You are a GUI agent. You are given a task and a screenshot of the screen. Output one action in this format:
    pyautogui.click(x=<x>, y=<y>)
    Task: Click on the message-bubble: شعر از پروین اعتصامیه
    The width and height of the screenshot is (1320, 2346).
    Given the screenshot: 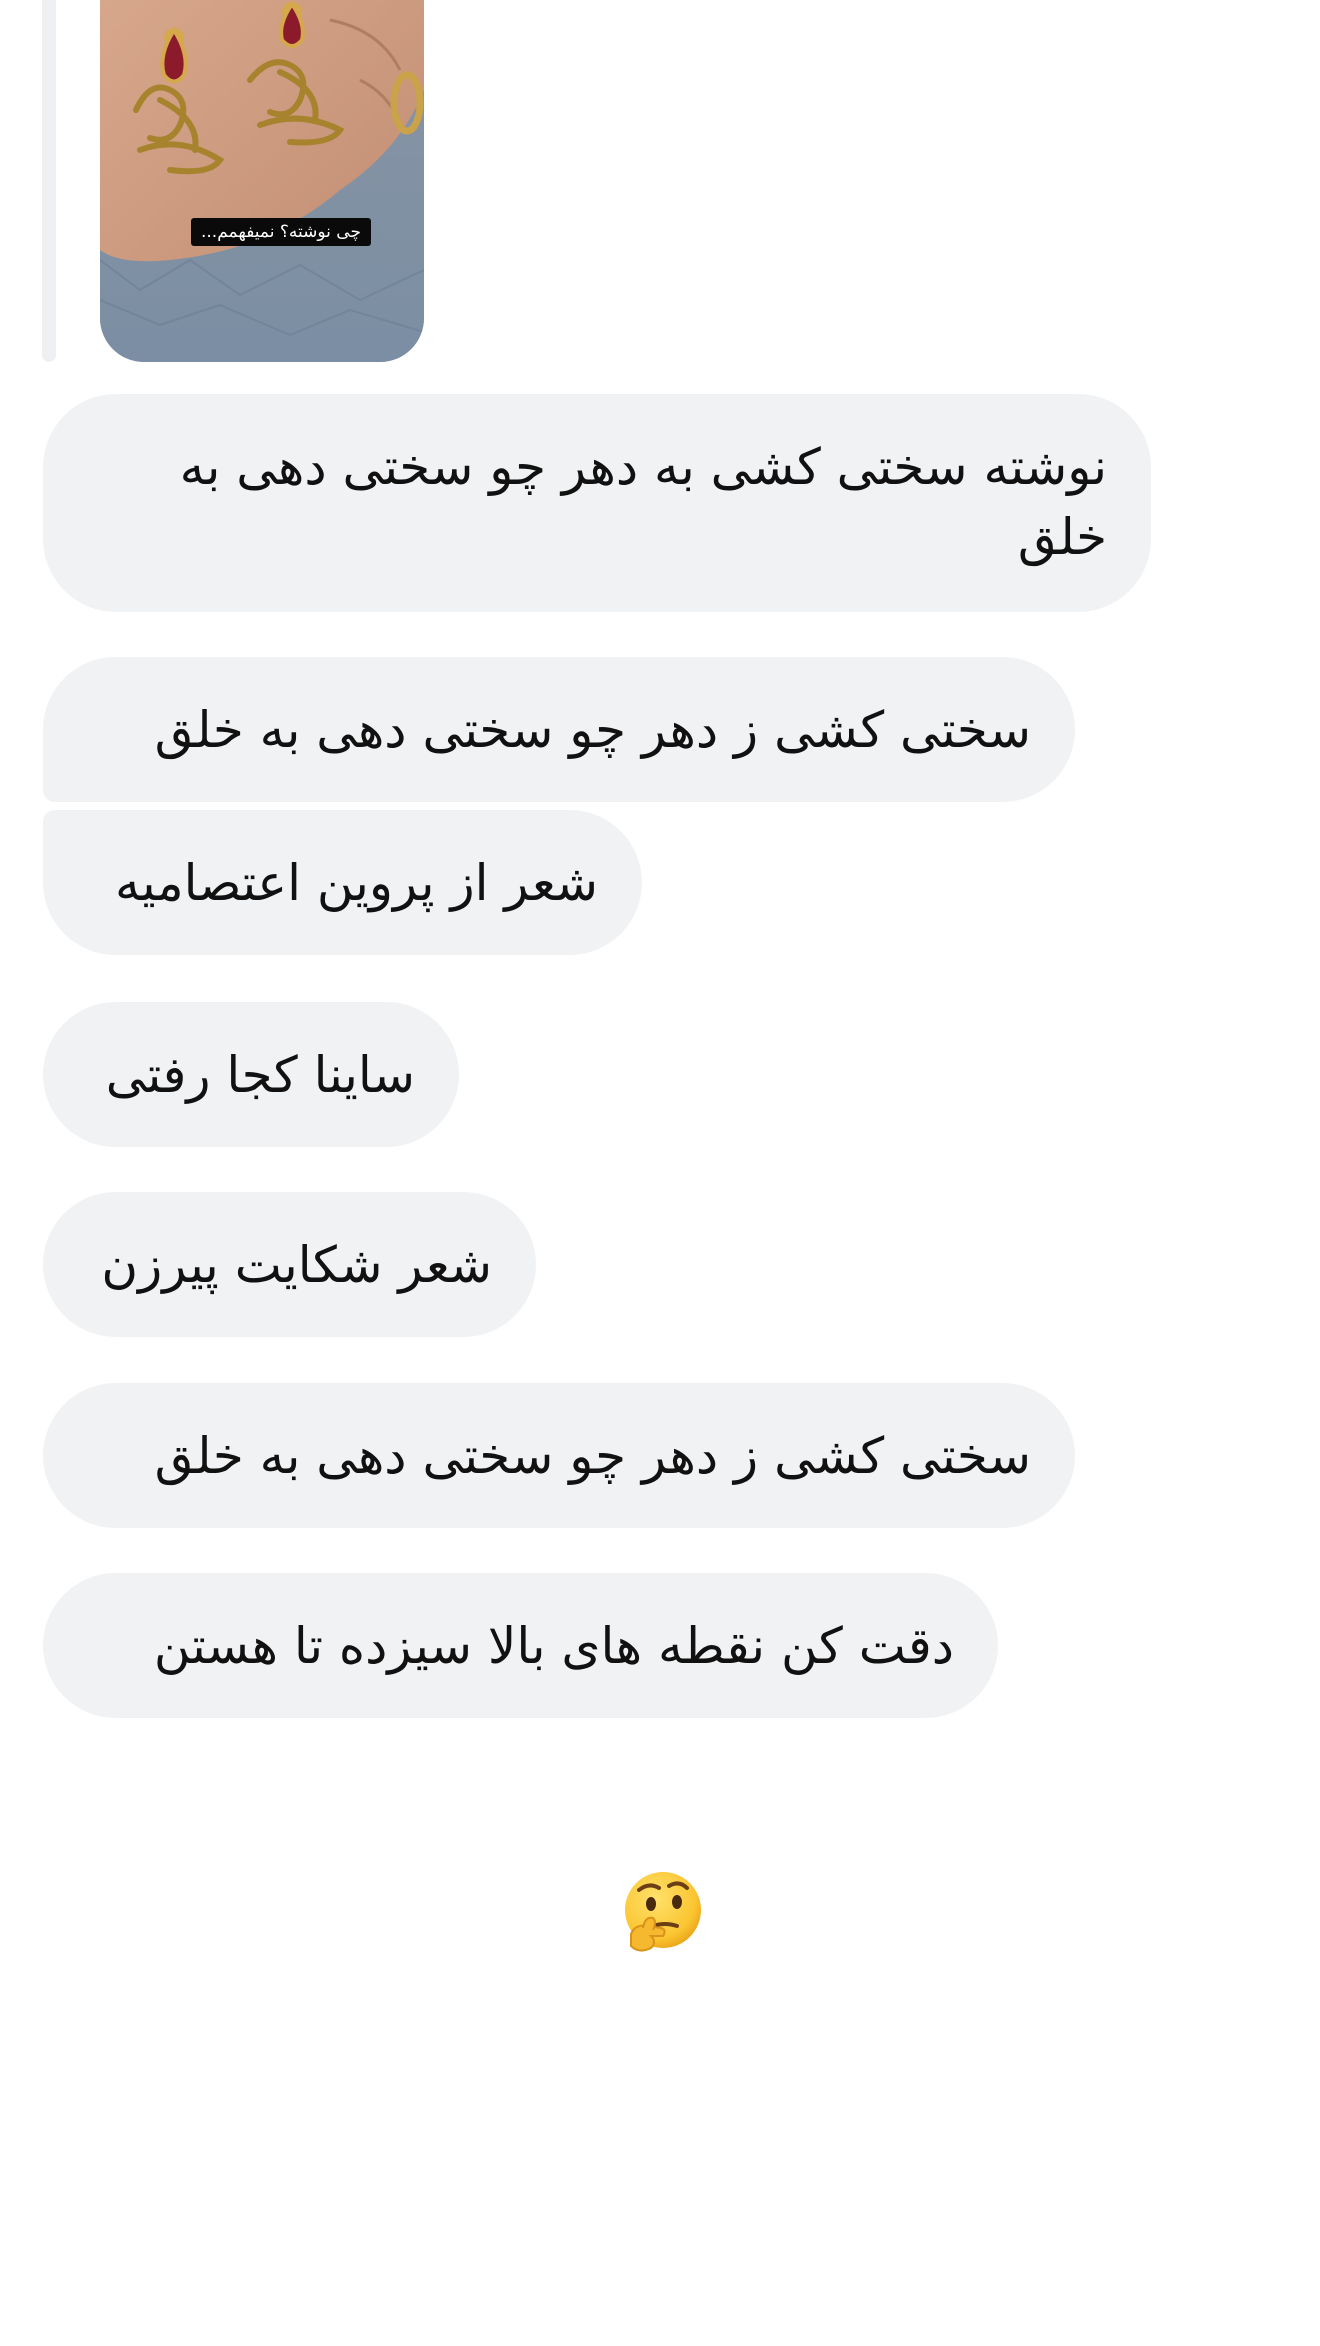 What is the action you would take?
    pyautogui.click(x=342, y=882)
    